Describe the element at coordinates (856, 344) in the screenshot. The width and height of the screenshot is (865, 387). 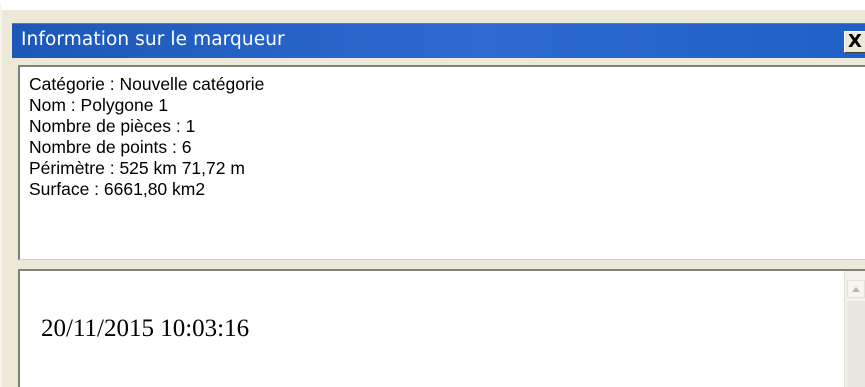
I see `scroll-thumb` at that location.